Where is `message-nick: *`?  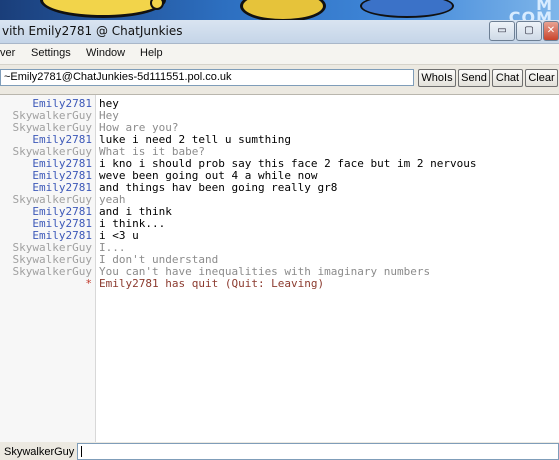 message-nick: * is located at coordinates (88, 284).